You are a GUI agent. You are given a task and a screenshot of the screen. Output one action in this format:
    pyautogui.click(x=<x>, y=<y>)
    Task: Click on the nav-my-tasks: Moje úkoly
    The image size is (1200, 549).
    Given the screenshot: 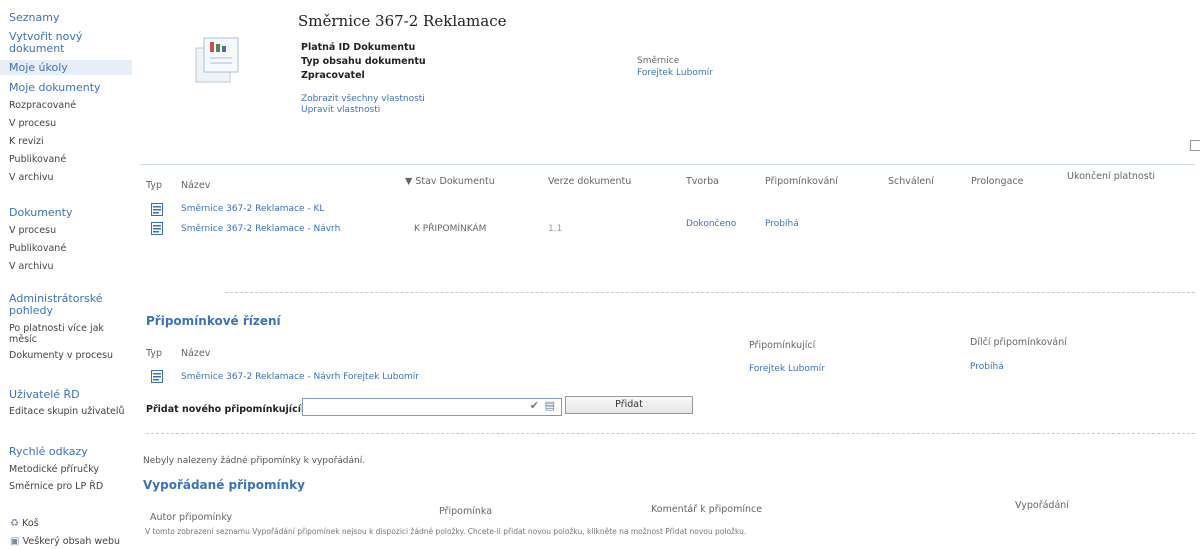 What is the action you would take?
    pyautogui.click(x=66, y=67)
    